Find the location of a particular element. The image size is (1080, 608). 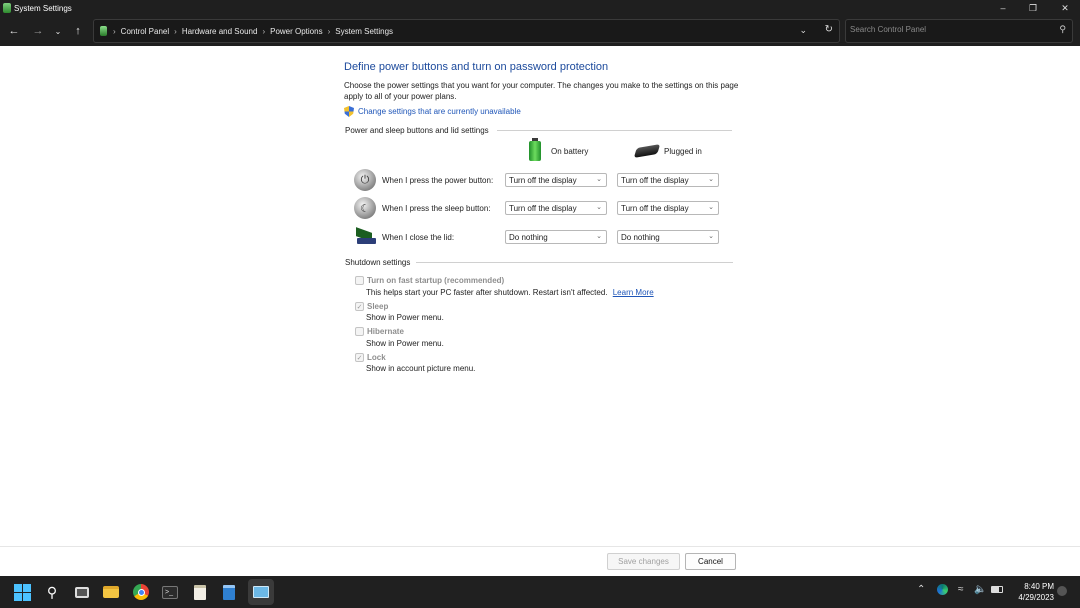

on-battery-header: On battery is located at coordinates (558, 149).